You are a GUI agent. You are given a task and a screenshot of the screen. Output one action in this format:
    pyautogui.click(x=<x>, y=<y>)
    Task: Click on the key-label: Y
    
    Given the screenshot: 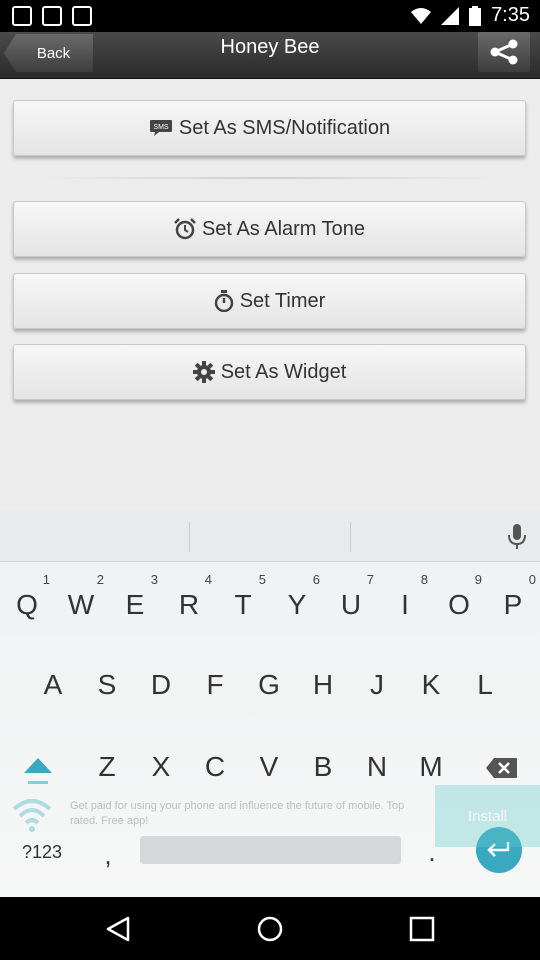 What is the action you would take?
    pyautogui.click(x=297, y=604)
    